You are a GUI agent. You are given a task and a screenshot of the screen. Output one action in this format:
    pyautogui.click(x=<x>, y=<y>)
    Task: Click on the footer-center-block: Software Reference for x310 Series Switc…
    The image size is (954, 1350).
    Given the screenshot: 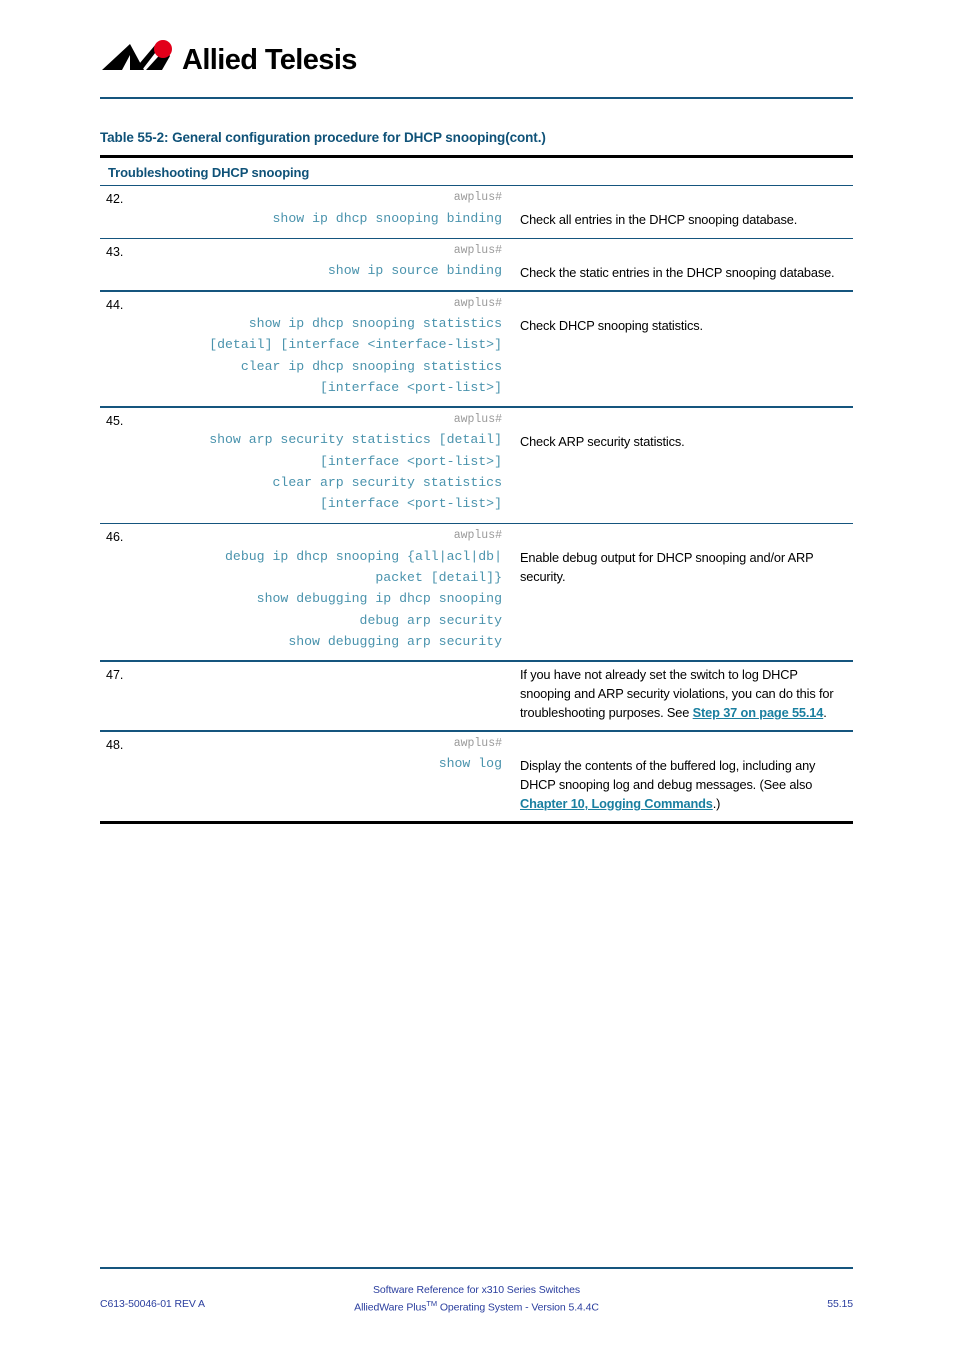 What is the action you would take?
    pyautogui.click(x=476, y=1299)
    